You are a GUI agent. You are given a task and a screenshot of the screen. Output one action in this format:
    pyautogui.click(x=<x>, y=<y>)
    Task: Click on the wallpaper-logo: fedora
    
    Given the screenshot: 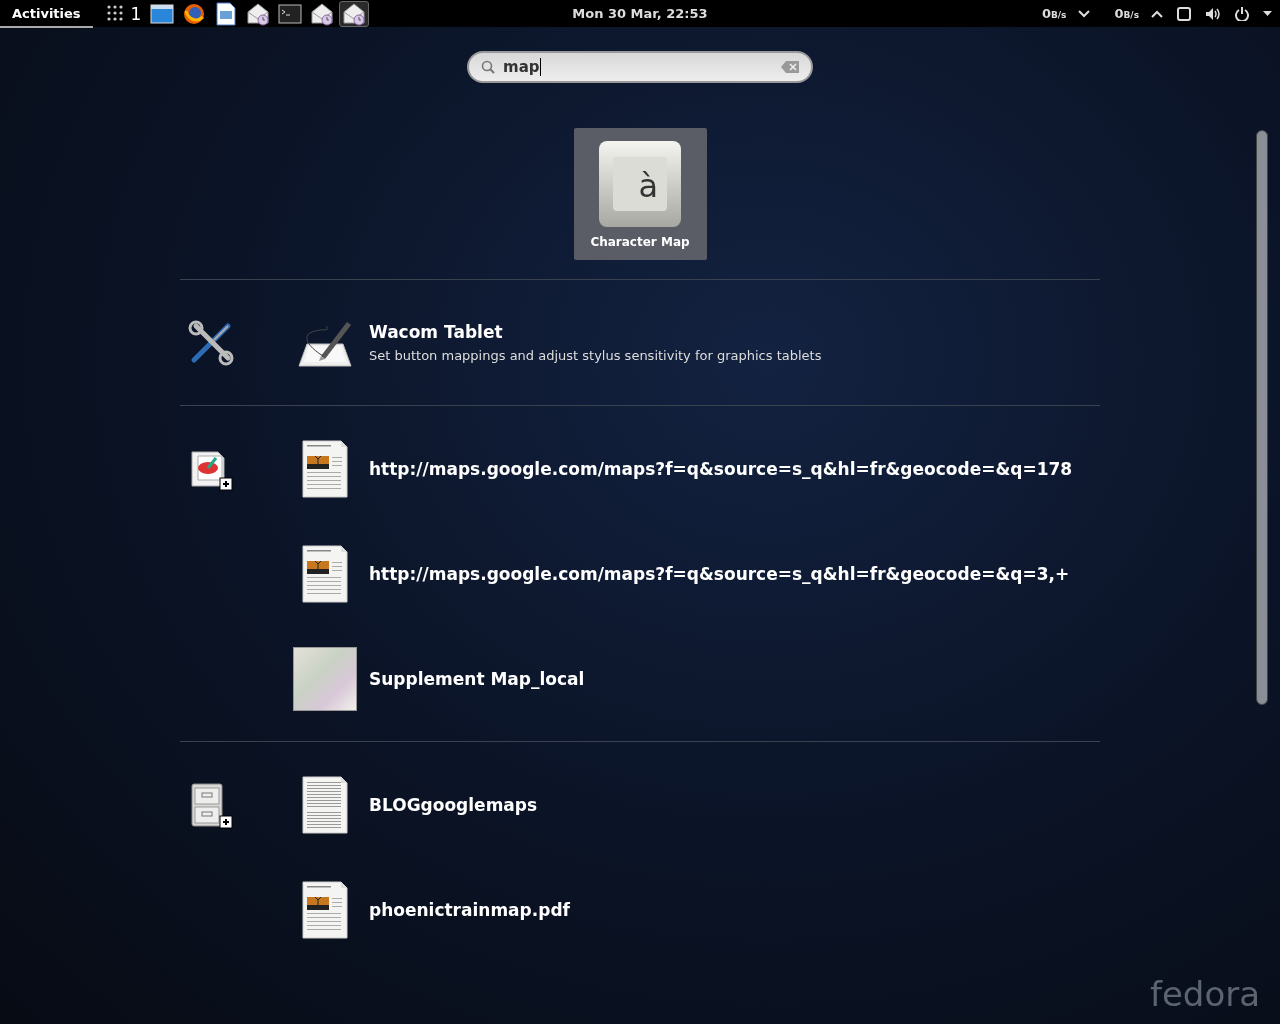 What is the action you would take?
    pyautogui.click(x=1204, y=994)
    